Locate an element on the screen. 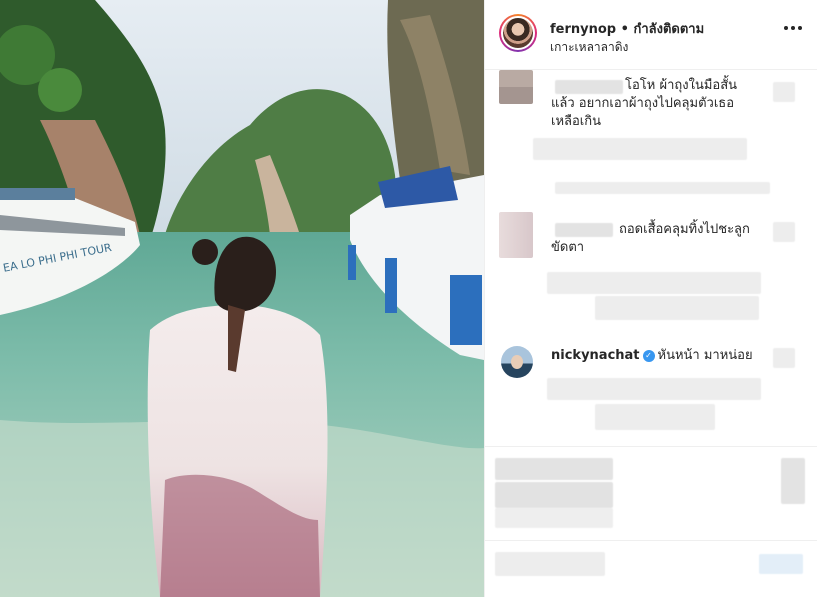  comment-3-text: หันหน้า มาหน่อย is located at coordinates (705, 355).